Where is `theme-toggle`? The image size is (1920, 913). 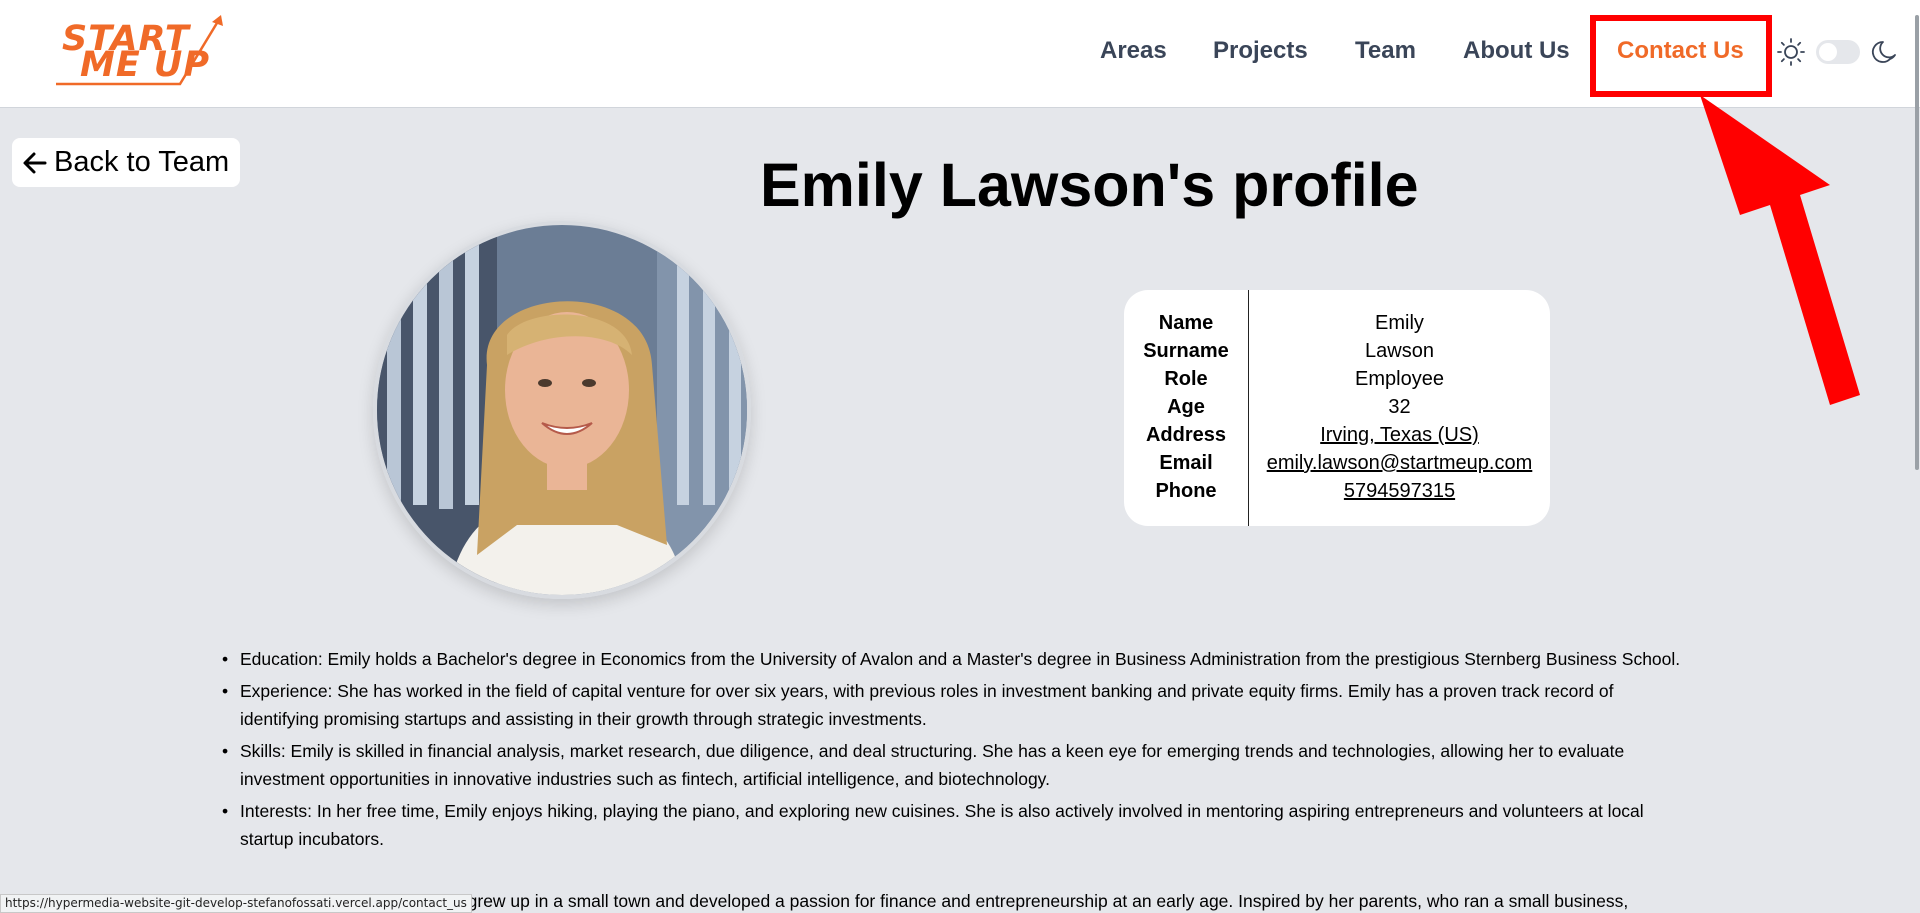 theme-toggle is located at coordinates (1838, 52).